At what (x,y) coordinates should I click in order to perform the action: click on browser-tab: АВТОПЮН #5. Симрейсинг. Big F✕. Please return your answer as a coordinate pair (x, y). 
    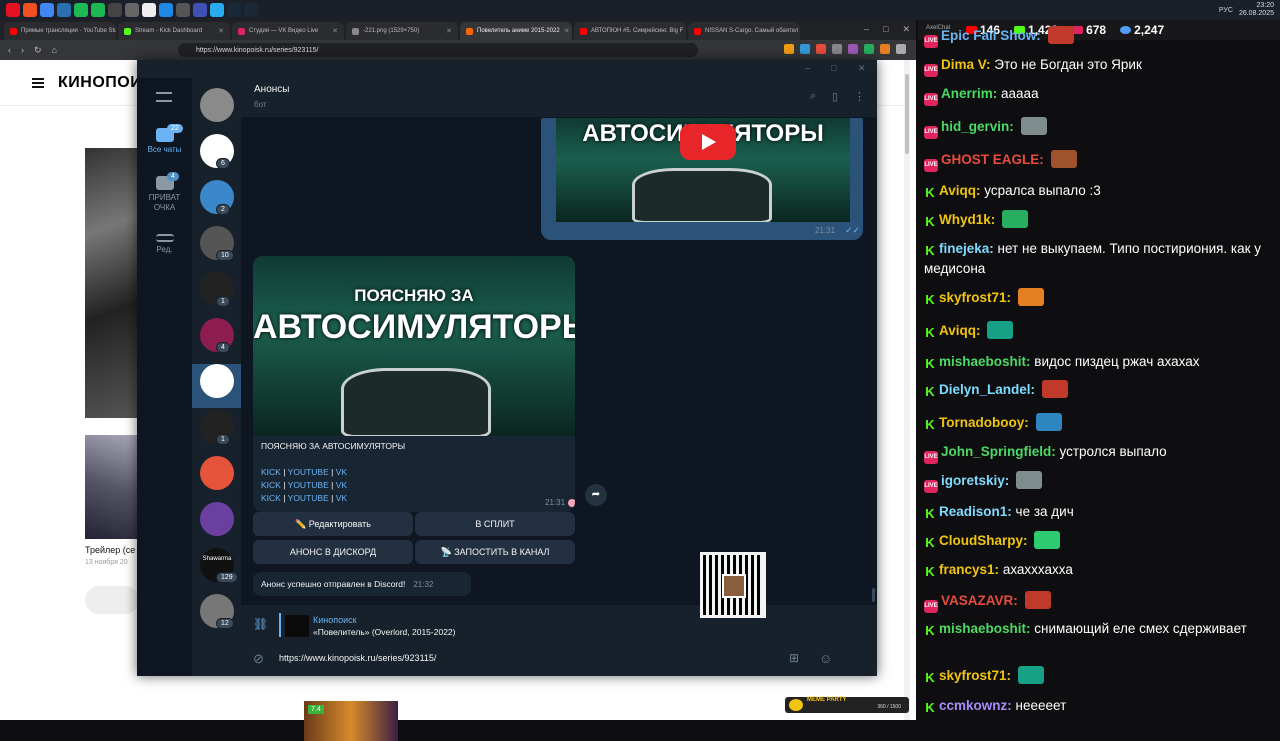
    Looking at the image, I should click on (630, 31).